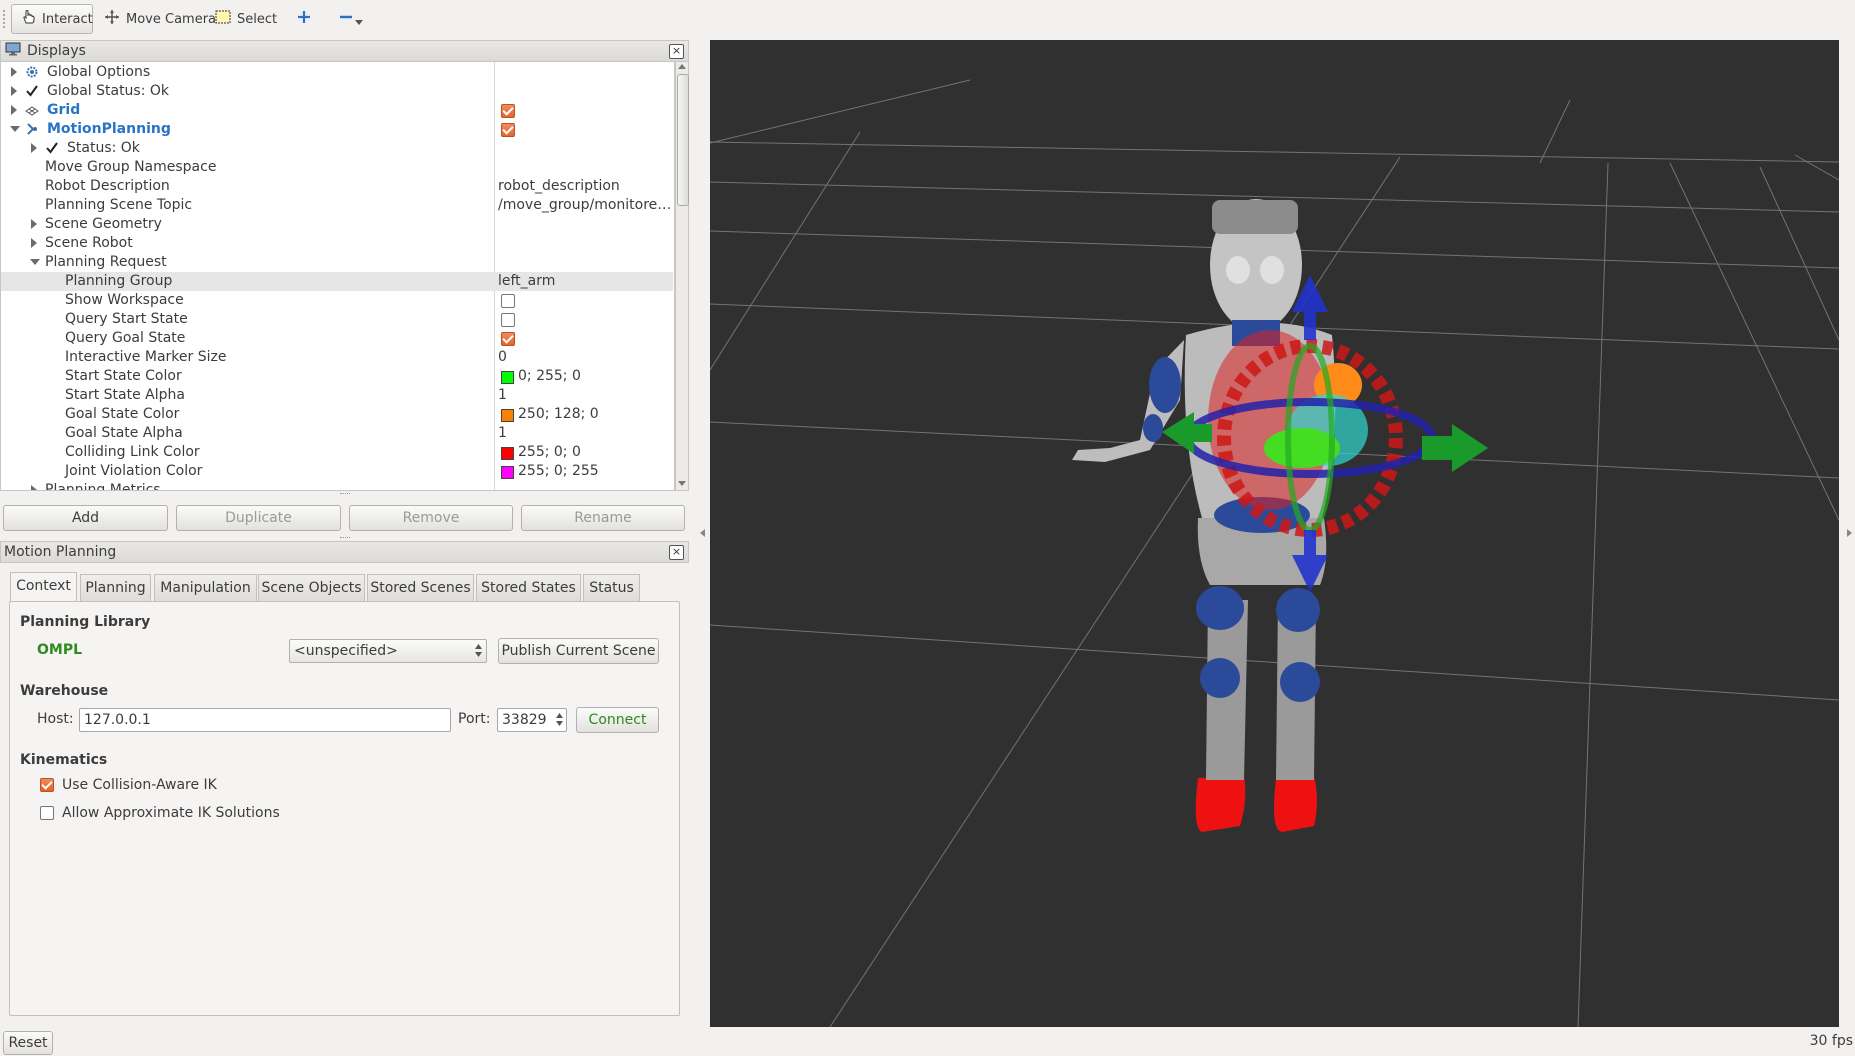  What do you see at coordinates (337, 167) in the screenshot?
I see `tree-row-move-group-namespace: Move Group Namespace` at bounding box center [337, 167].